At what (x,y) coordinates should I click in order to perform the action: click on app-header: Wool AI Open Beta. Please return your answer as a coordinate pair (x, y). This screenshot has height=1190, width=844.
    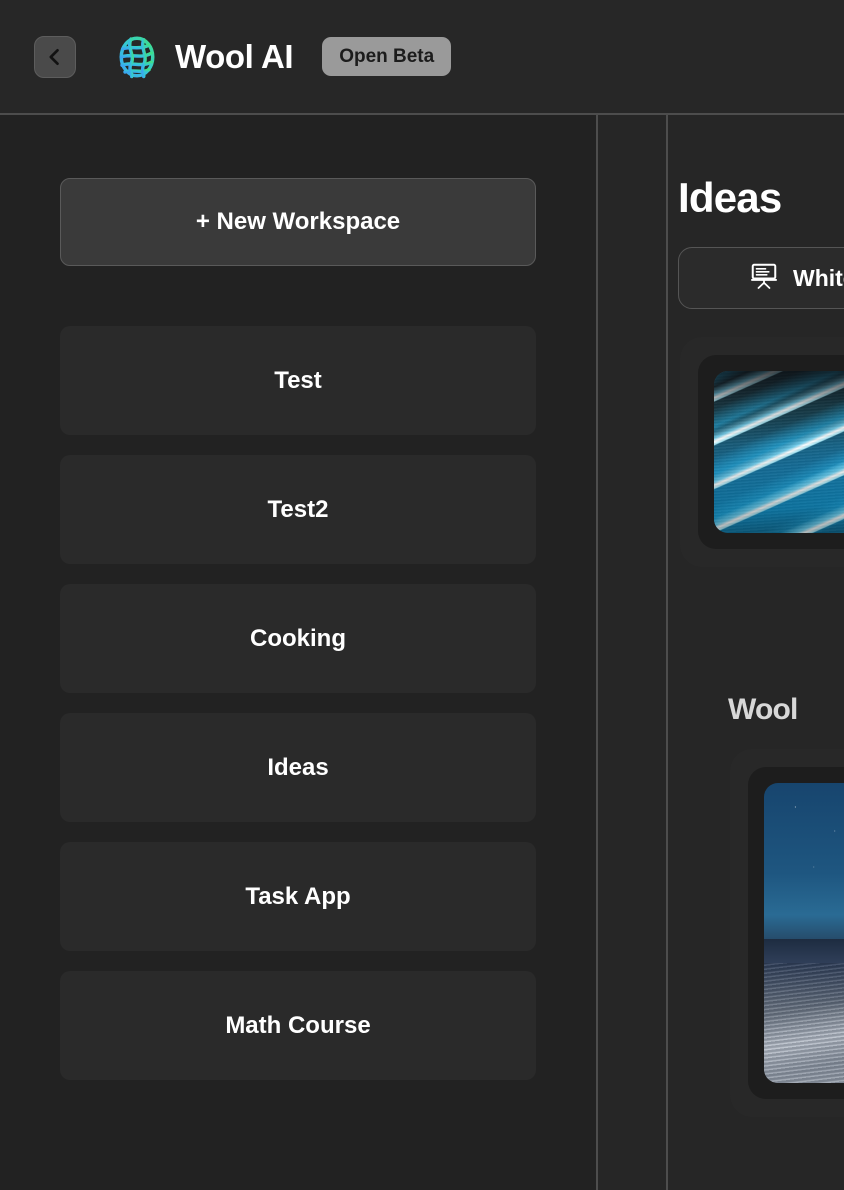
    Looking at the image, I should click on (422, 57).